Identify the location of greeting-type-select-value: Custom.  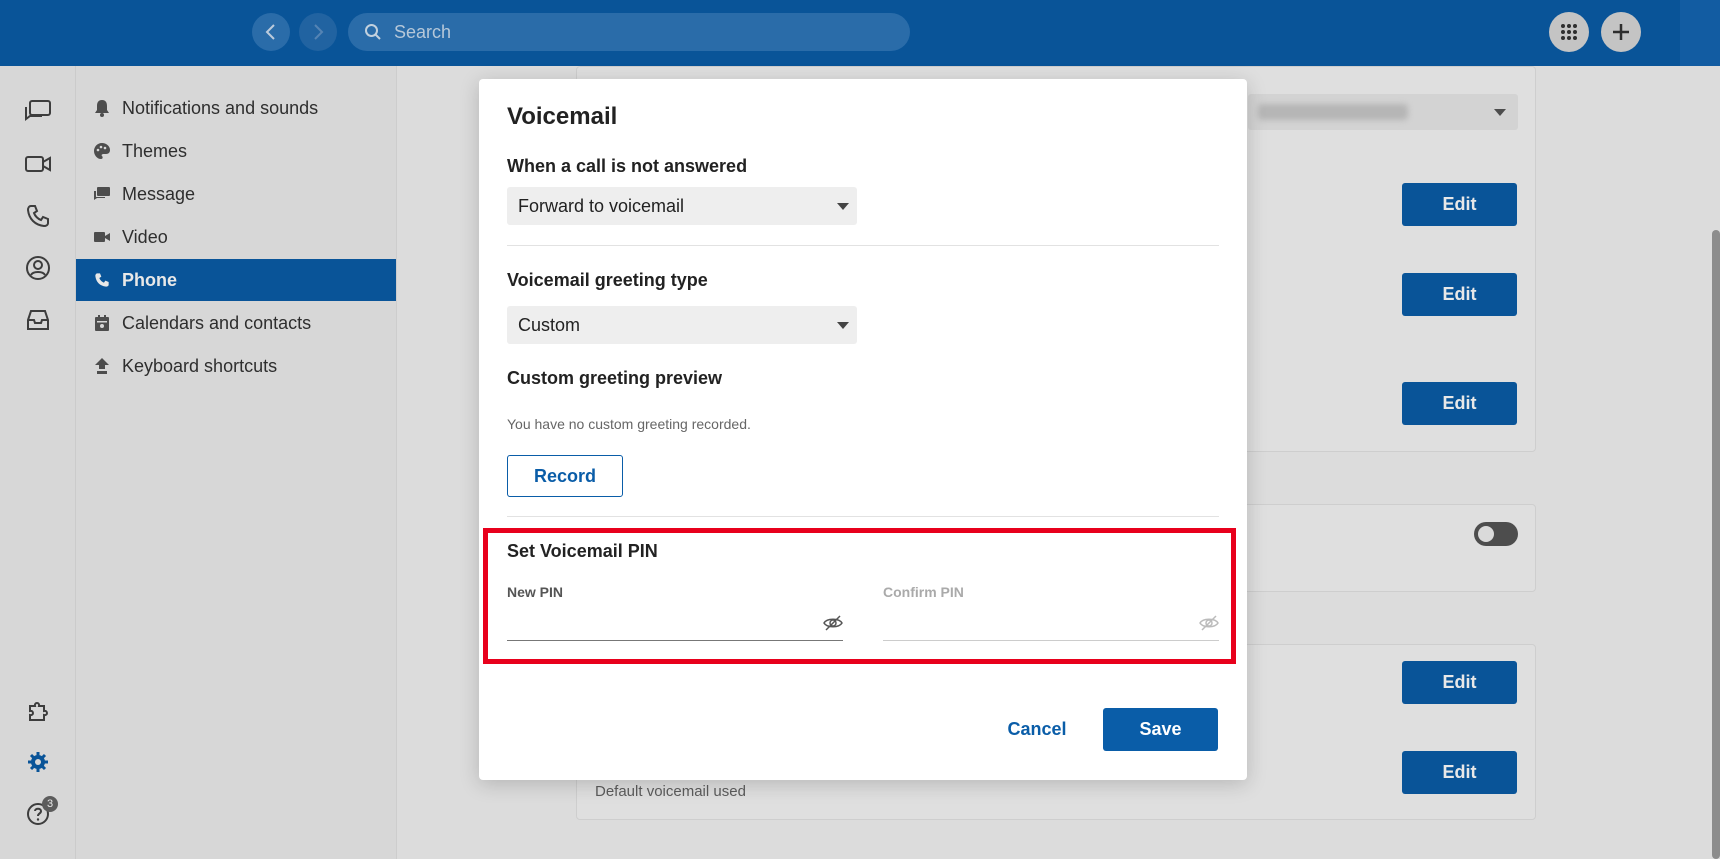
(549, 324).